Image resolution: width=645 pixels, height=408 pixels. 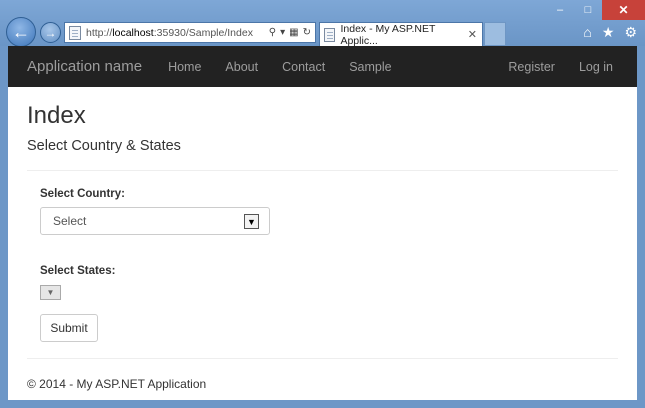 I want to click on back-button: ←, so click(x=21, y=32).